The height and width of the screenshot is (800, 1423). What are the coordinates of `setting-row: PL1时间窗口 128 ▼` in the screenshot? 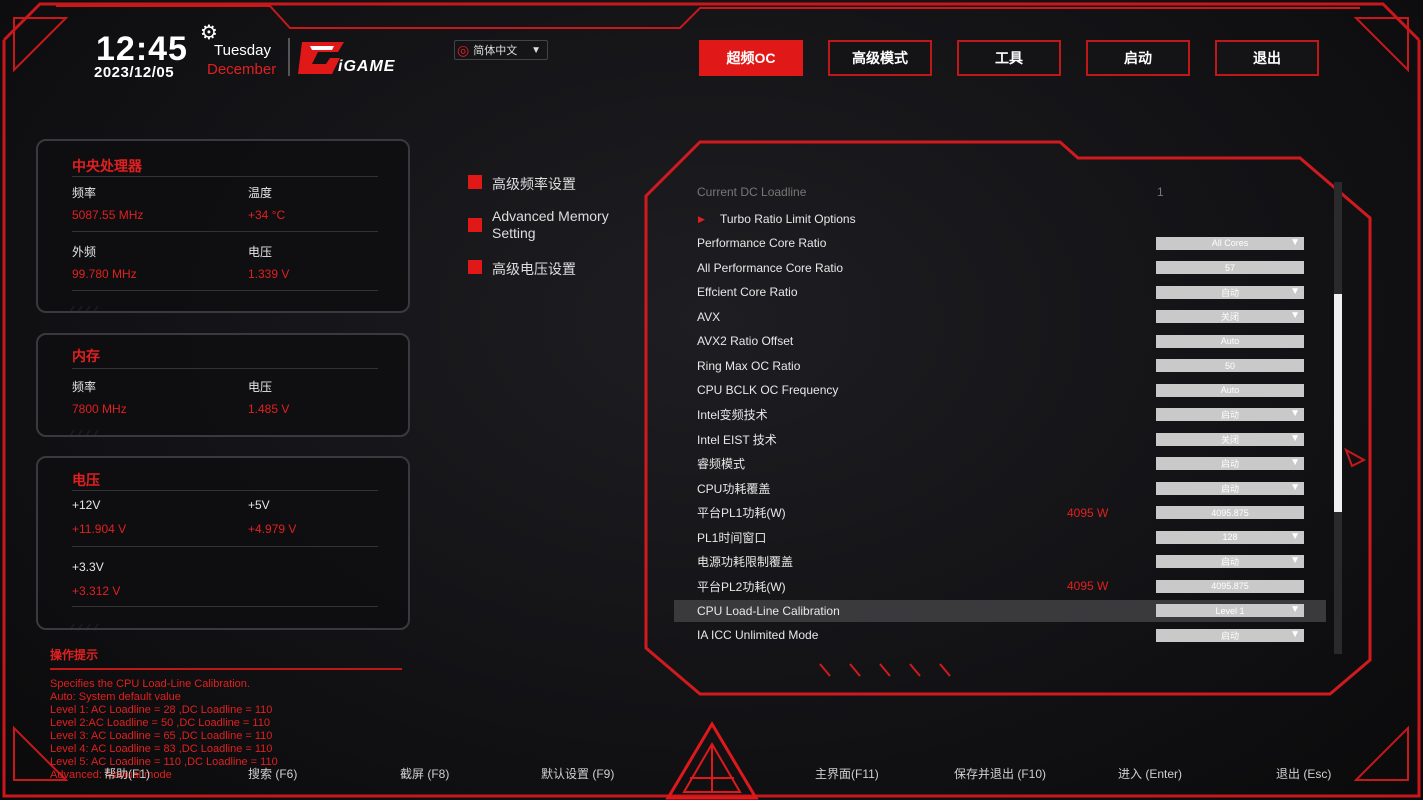 It's located at (1000, 537).